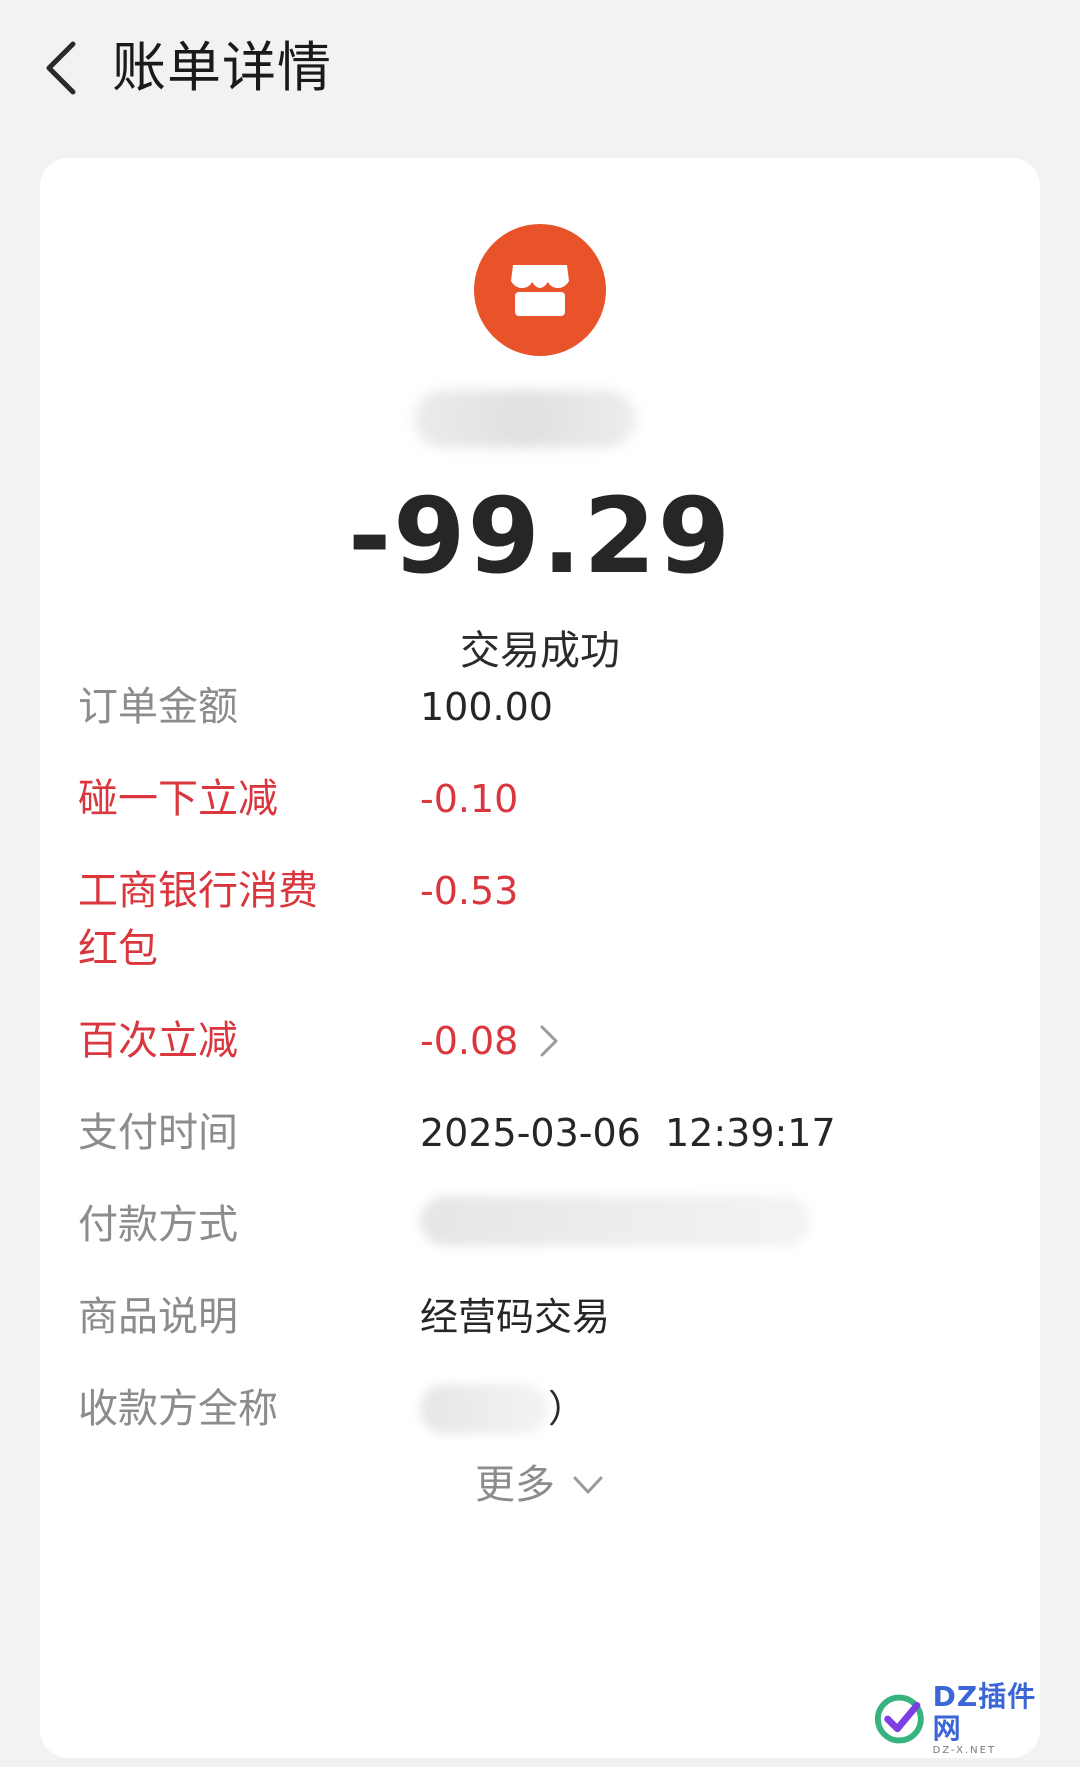 This screenshot has height=1767, width=1080. I want to click on detail-value, so click(700, 1221).